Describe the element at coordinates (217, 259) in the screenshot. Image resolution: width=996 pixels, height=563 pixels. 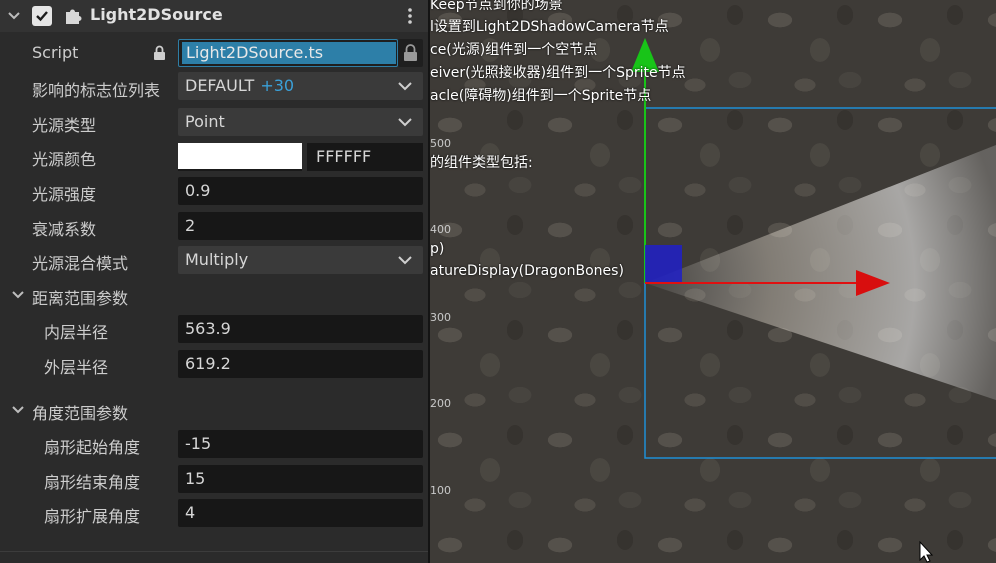
I see `blend-mode-value: Multiply` at that location.